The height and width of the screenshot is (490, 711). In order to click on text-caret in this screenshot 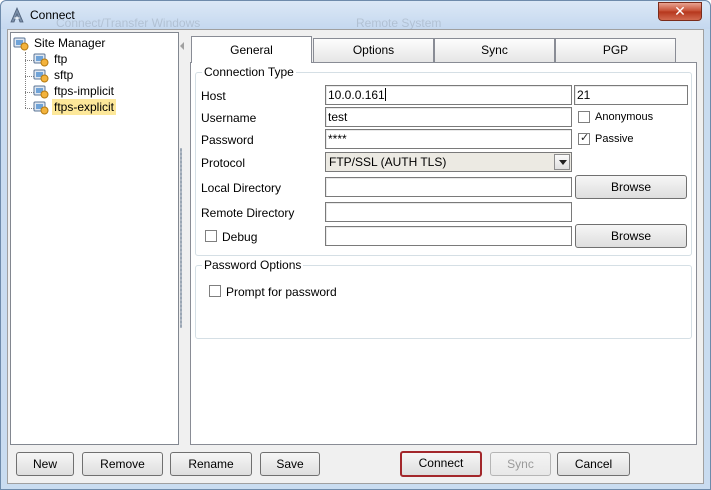, I will do `click(385, 94)`.